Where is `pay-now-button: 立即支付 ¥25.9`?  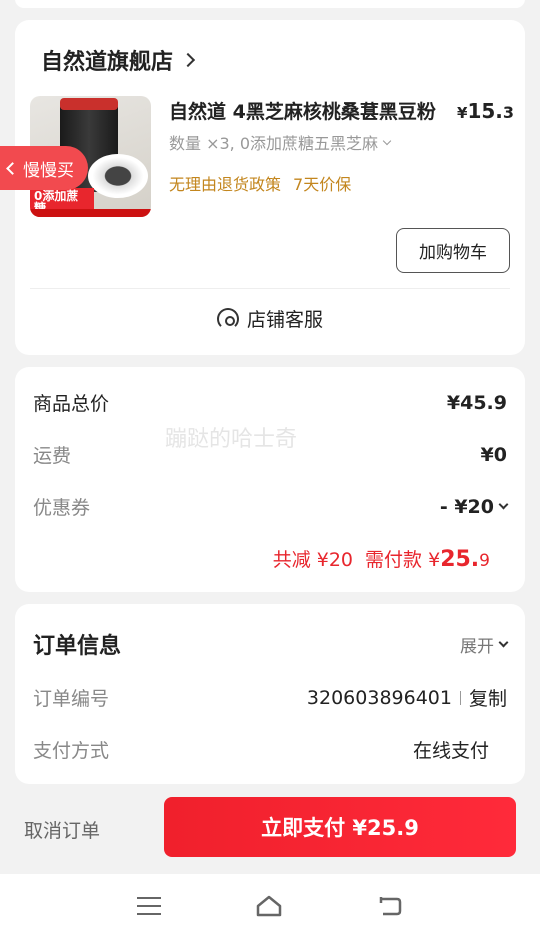 pay-now-button: 立即支付 ¥25.9 is located at coordinates (340, 827).